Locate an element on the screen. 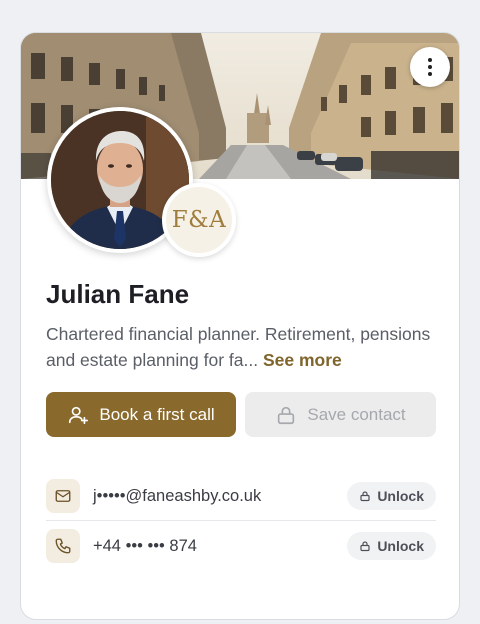 The image size is (480, 624). mail-icon is located at coordinates (63, 496).